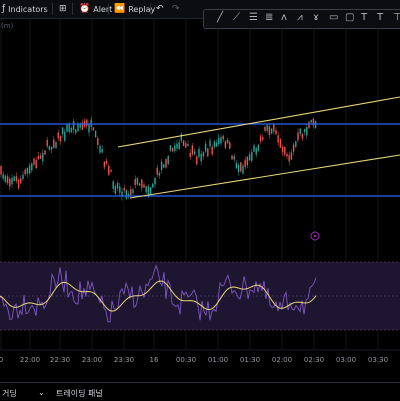 The height and width of the screenshot is (401, 400). Describe the element at coordinates (103, 9) in the screenshot. I see `alert-label: Alert` at that location.